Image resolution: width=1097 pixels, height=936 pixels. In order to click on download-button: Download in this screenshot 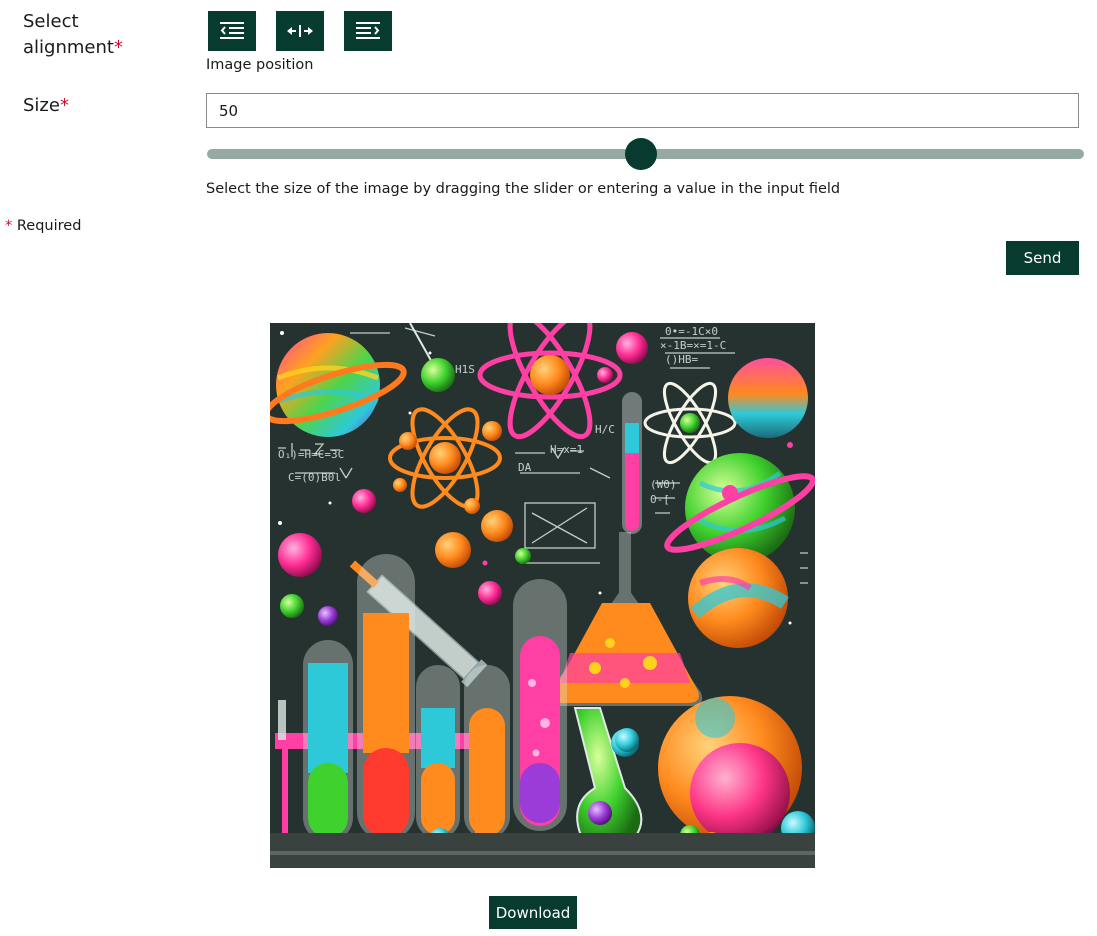, I will do `click(533, 912)`.